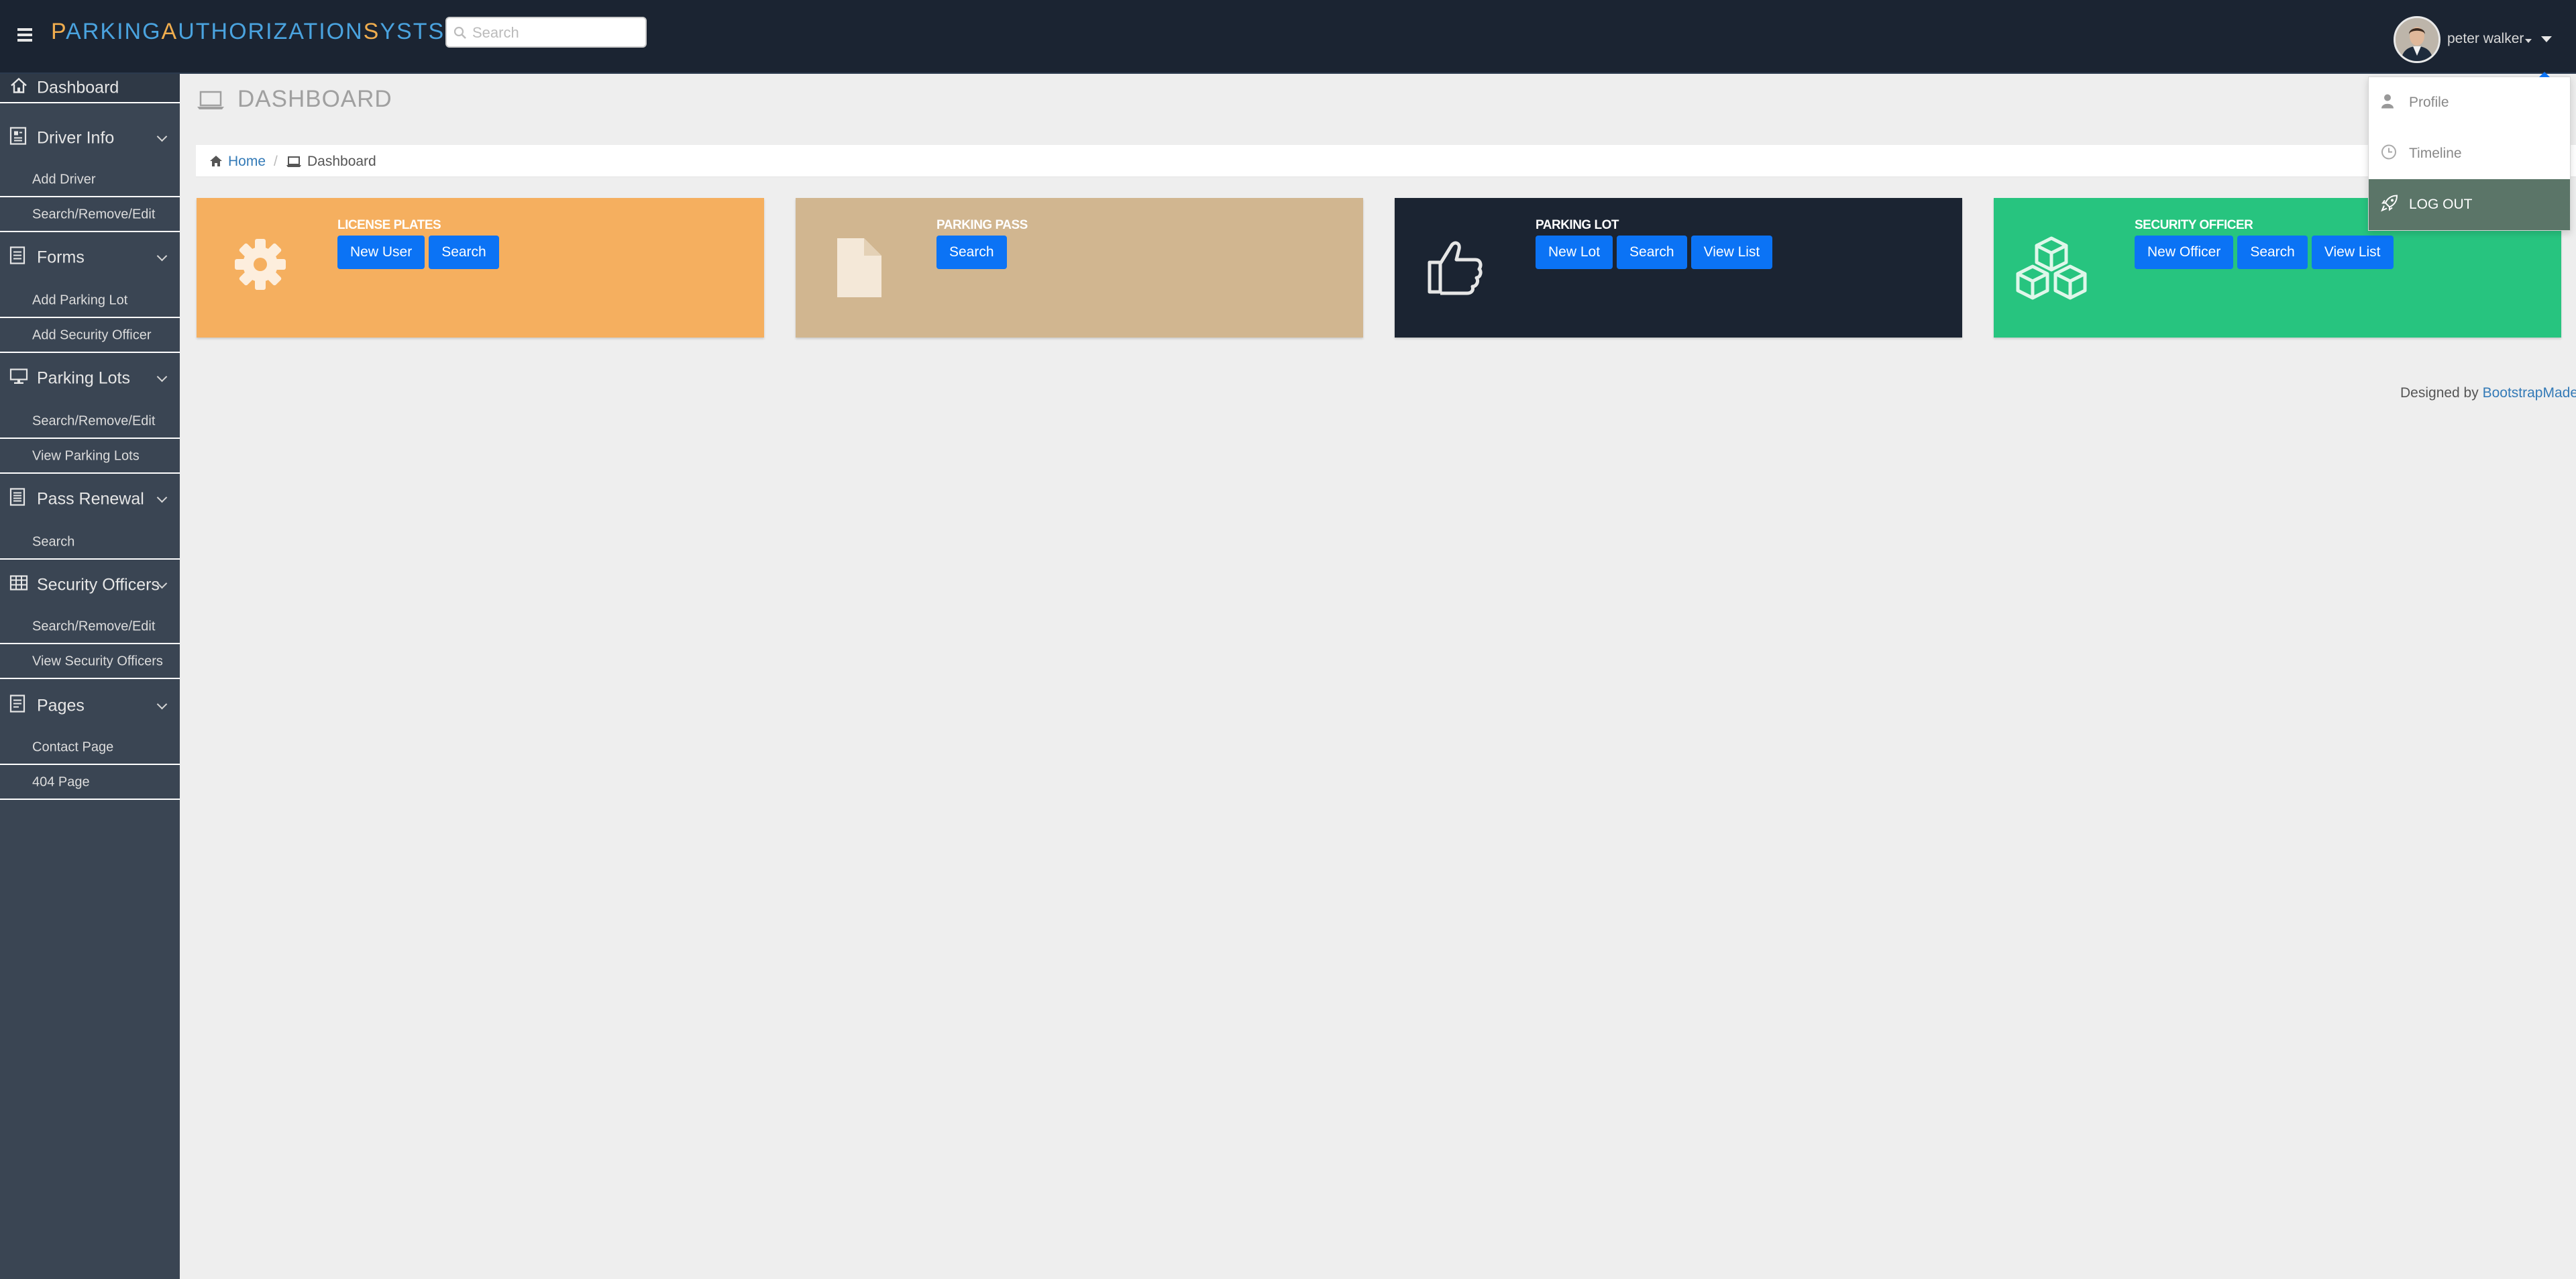 The width and height of the screenshot is (2576, 1279). What do you see at coordinates (90, 378) in the screenshot?
I see `sidebar-item-parking-lots: Parking Lots` at bounding box center [90, 378].